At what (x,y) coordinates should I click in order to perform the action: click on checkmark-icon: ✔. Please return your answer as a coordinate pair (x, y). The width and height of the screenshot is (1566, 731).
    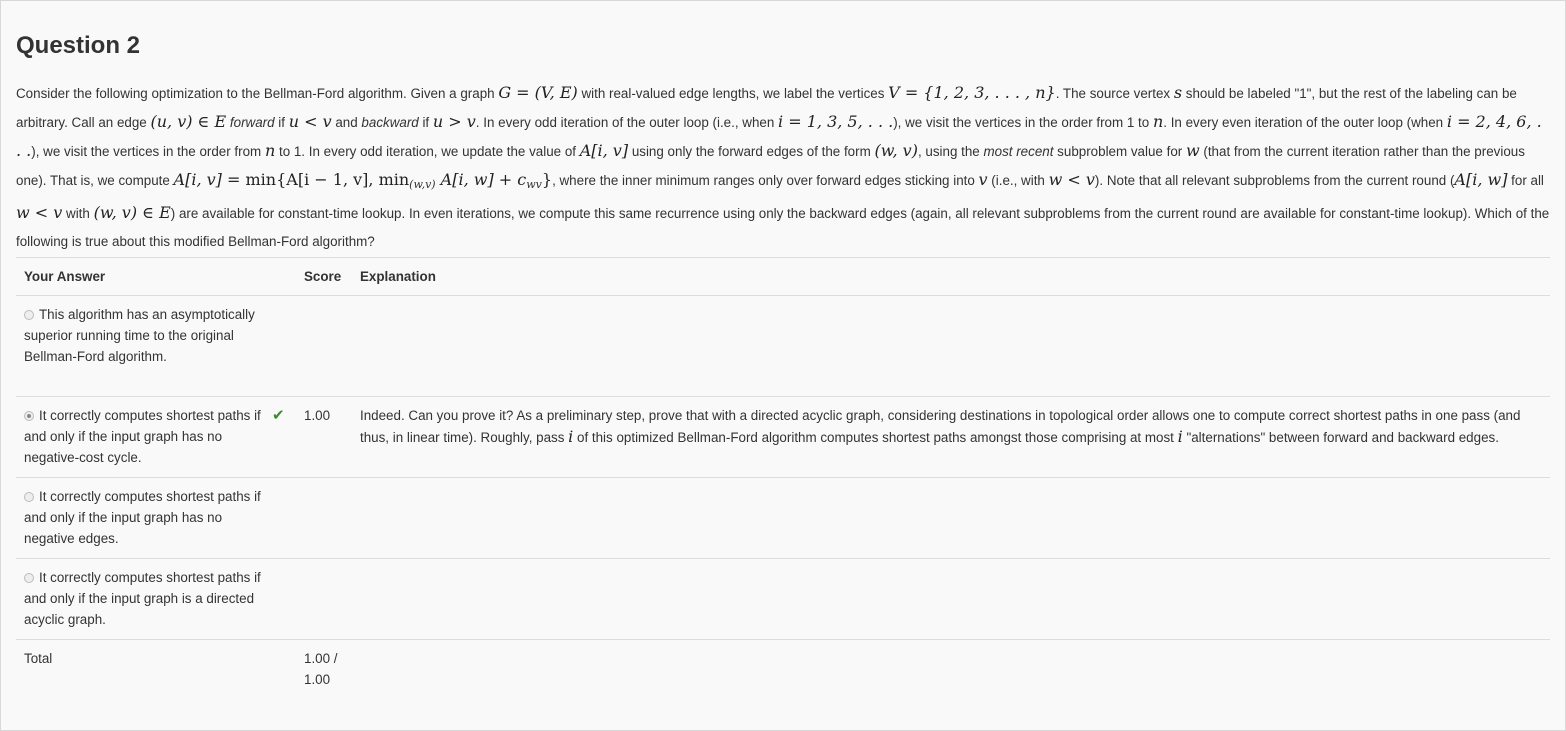
    Looking at the image, I should click on (278, 415).